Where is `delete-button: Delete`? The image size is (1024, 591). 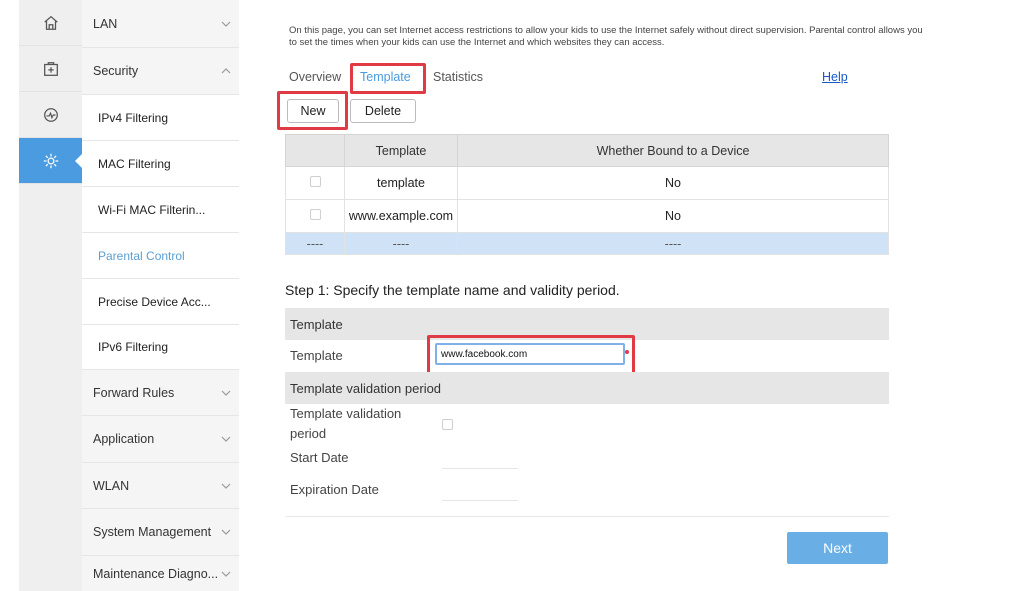
delete-button: Delete is located at coordinates (383, 111).